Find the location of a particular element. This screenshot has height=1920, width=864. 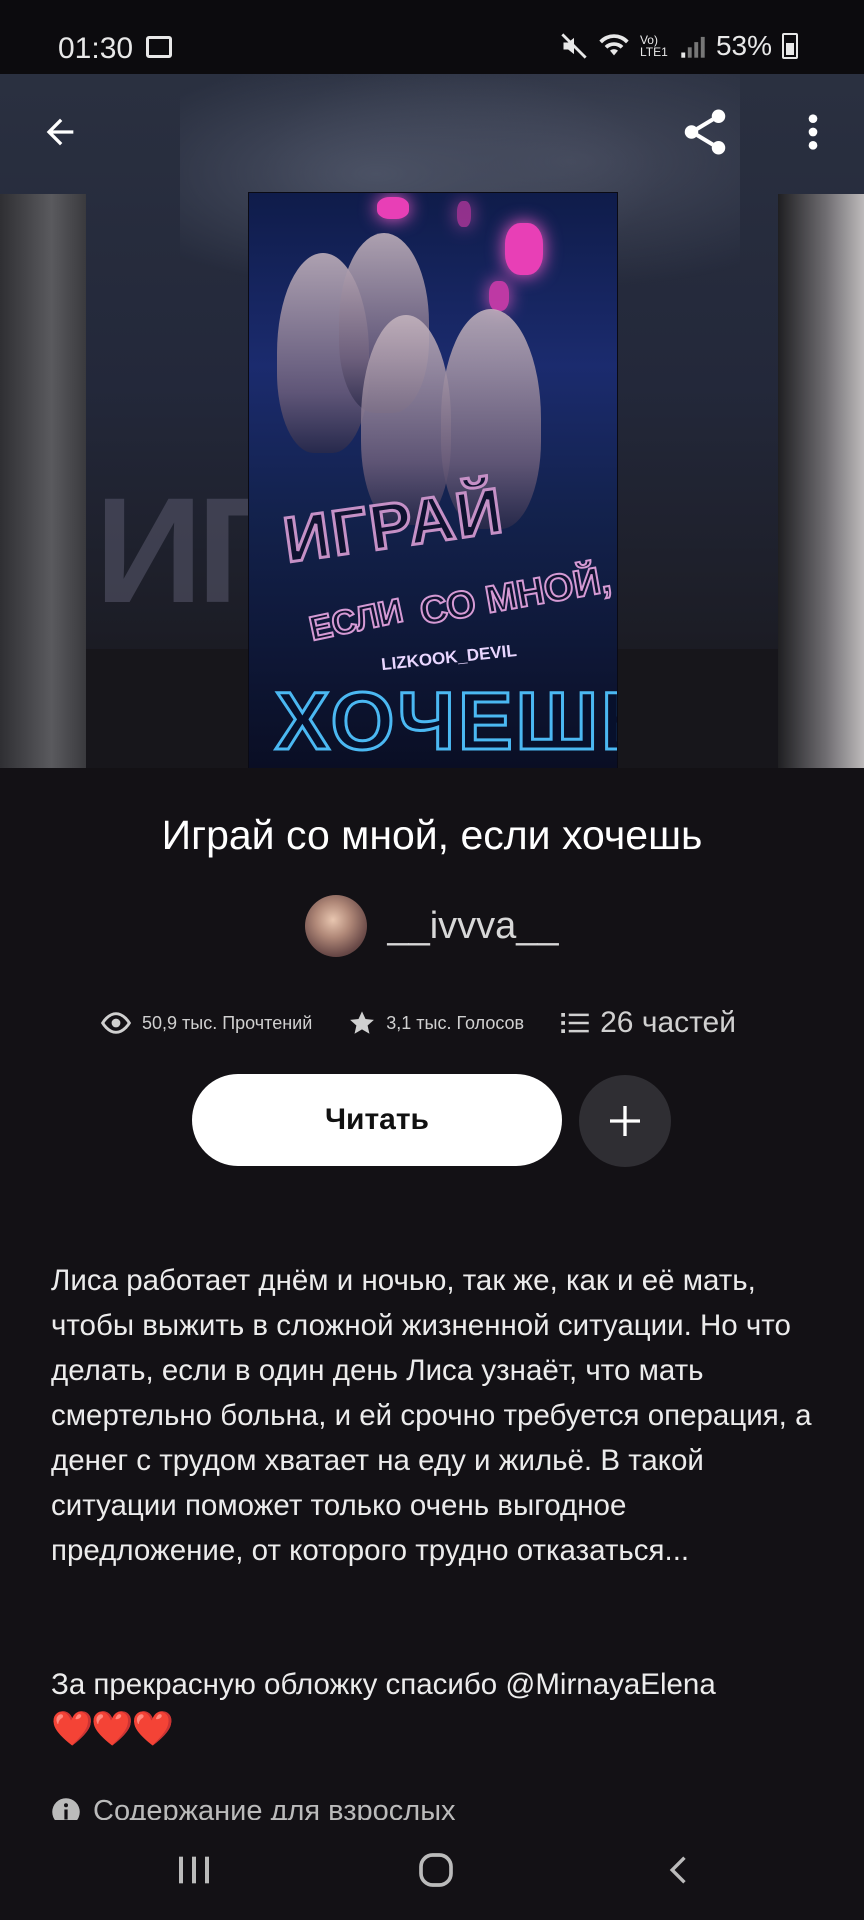

chevron-left-icon is located at coordinates (677, 1870).